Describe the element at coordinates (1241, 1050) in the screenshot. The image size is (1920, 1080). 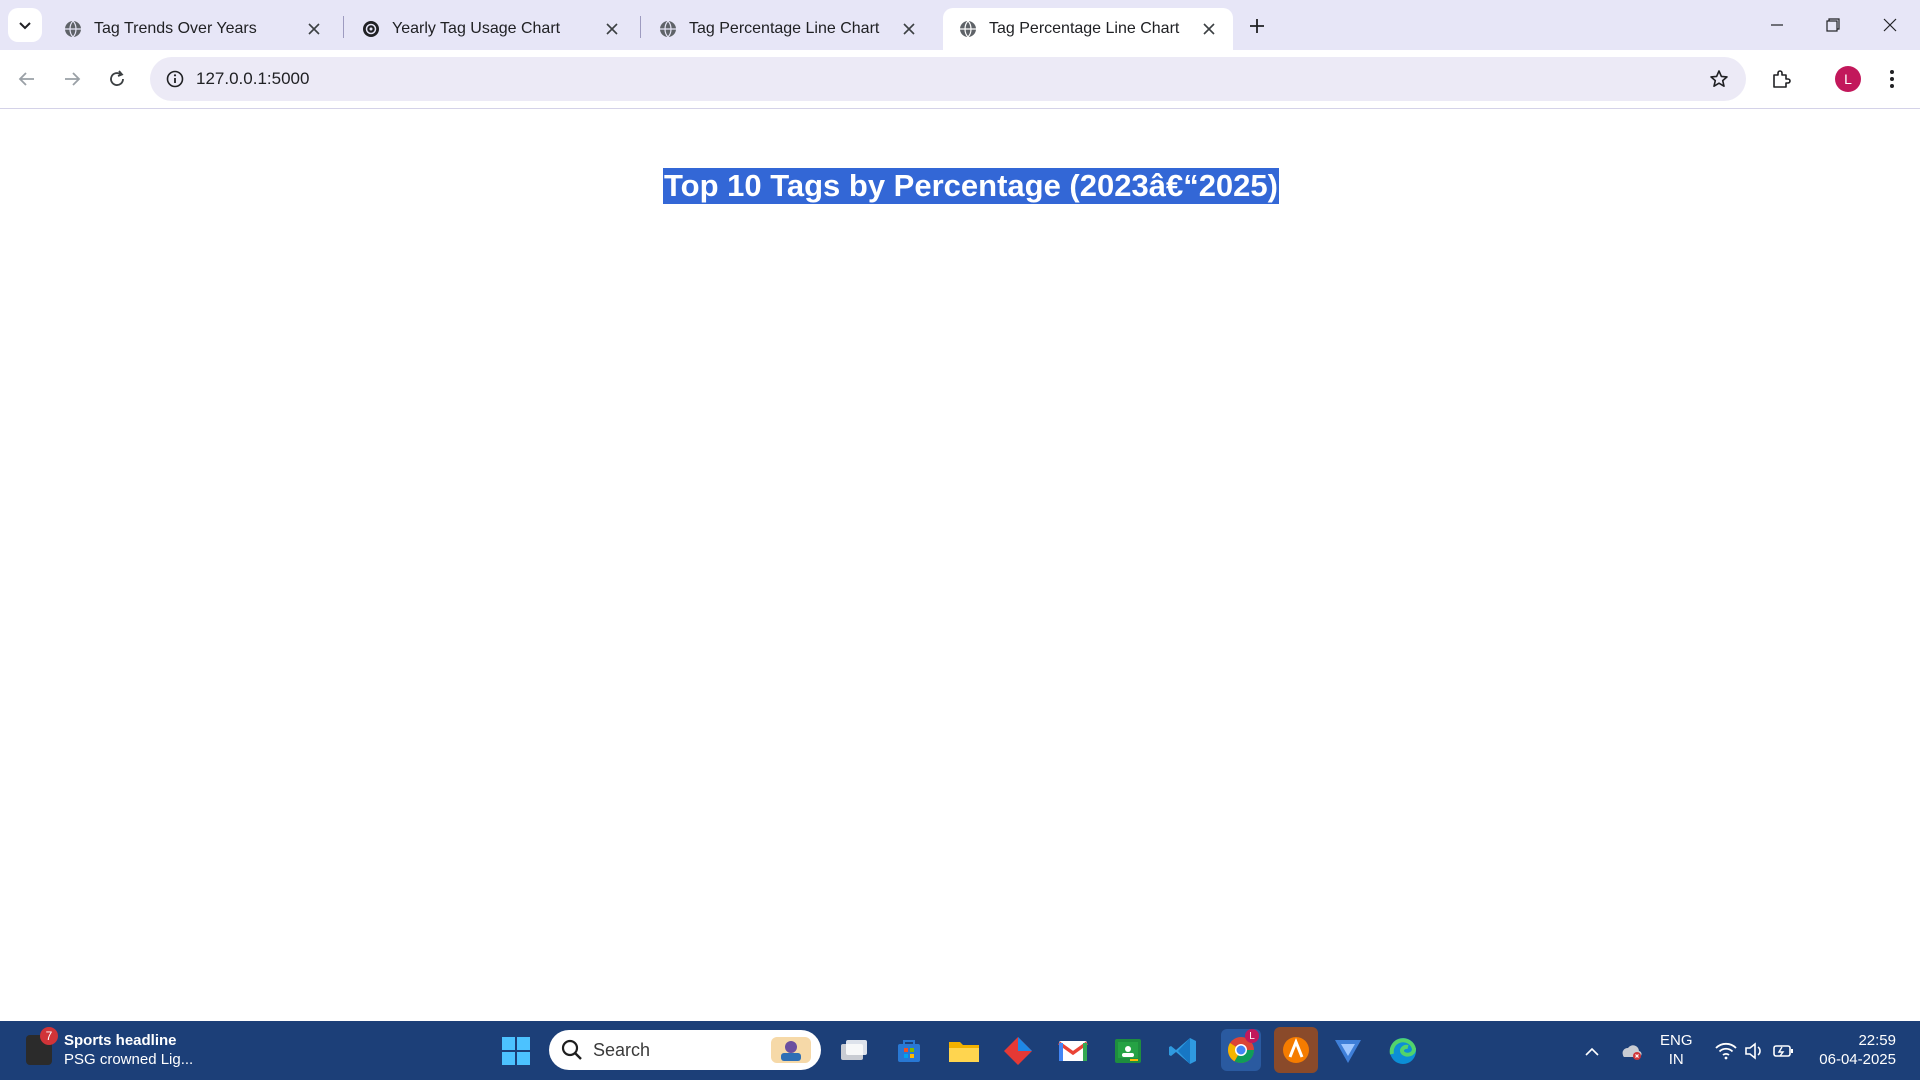
I see `chrome-icon: L` at that location.